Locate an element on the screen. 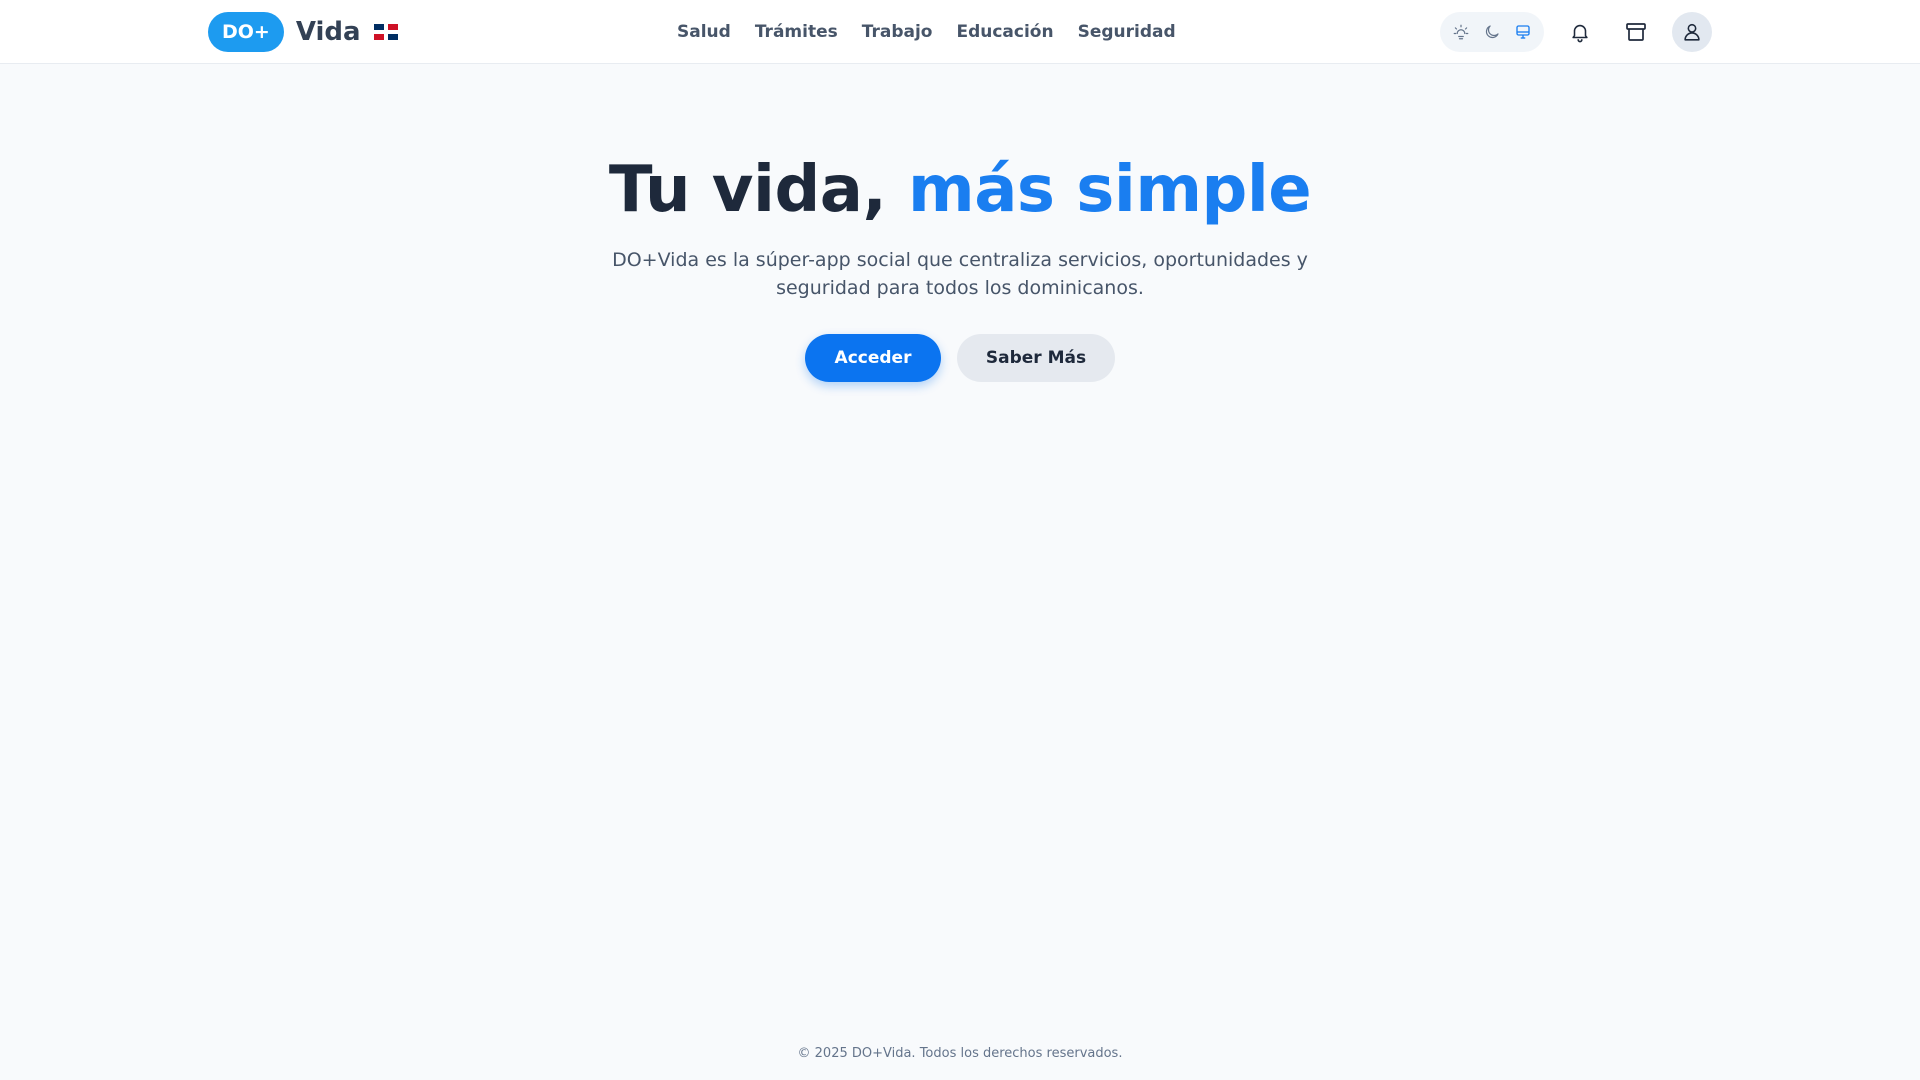 The image size is (1920, 1080). moon-icon is located at coordinates (1492, 32).